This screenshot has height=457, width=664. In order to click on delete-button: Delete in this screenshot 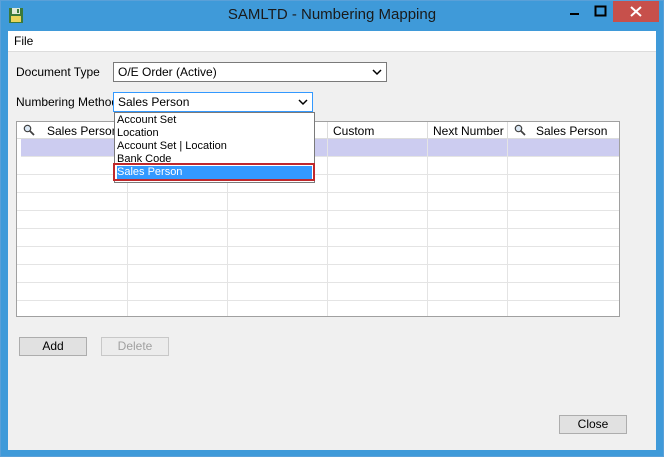, I will do `click(135, 346)`.